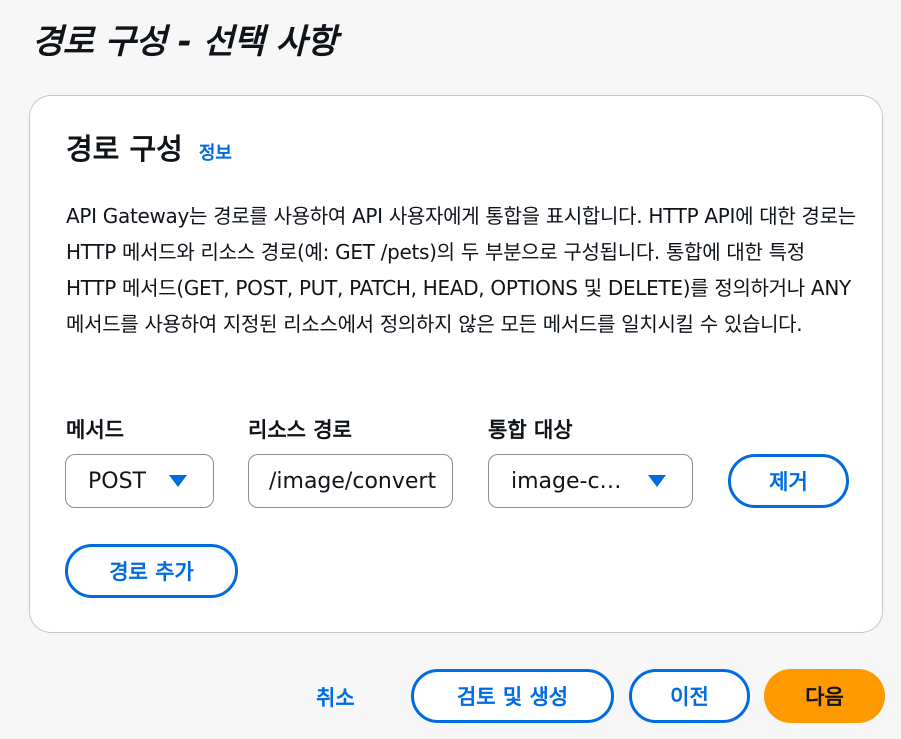 This screenshot has height=739, width=901. I want to click on cancel-button: 취소, so click(335, 697).